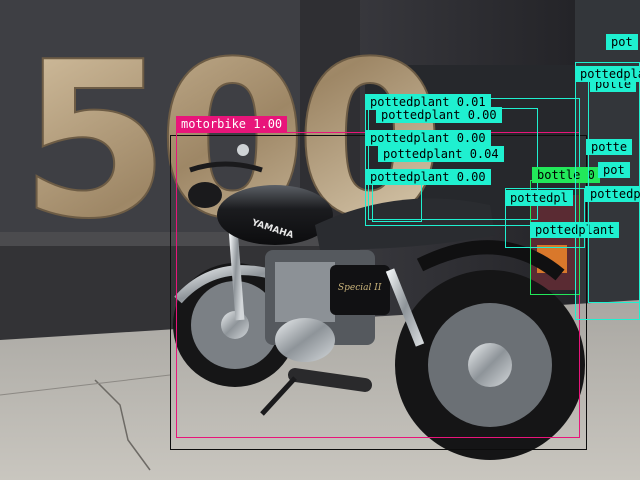 This screenshot has height=480, width=640. I want to click on front-hub, so click(235, 325).